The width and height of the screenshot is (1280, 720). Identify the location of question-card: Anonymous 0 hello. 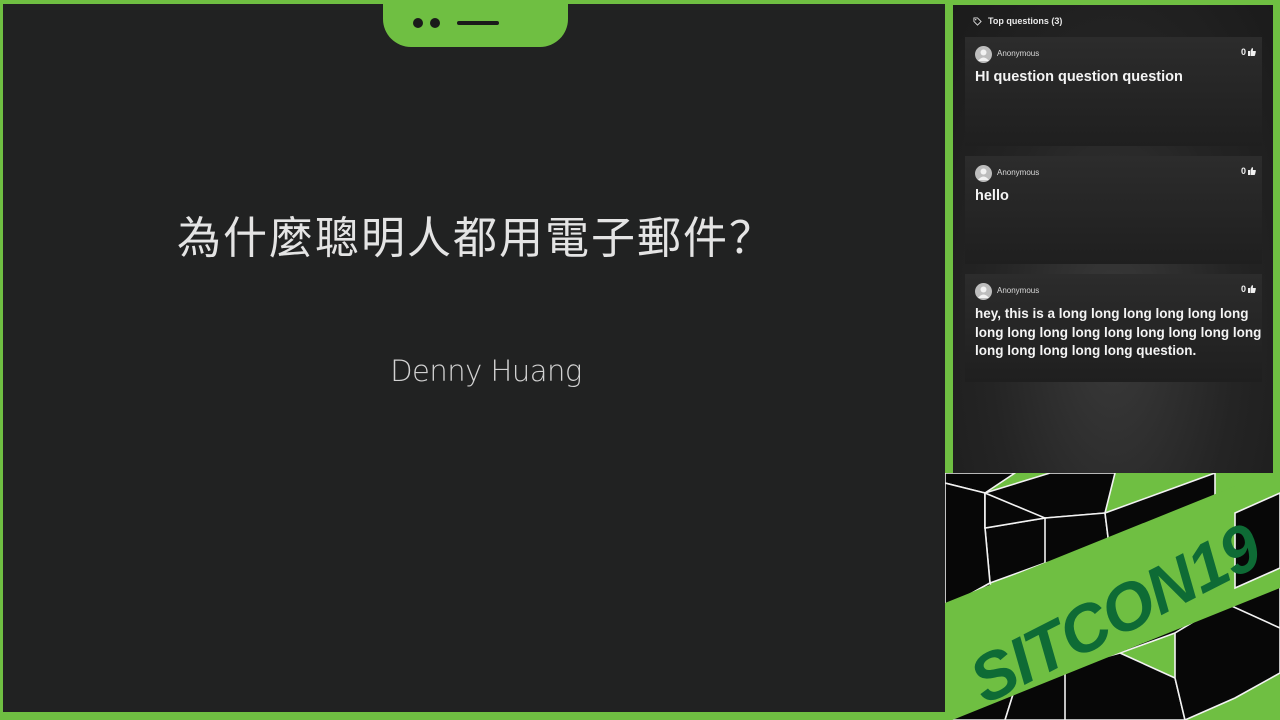
(1113, 210).